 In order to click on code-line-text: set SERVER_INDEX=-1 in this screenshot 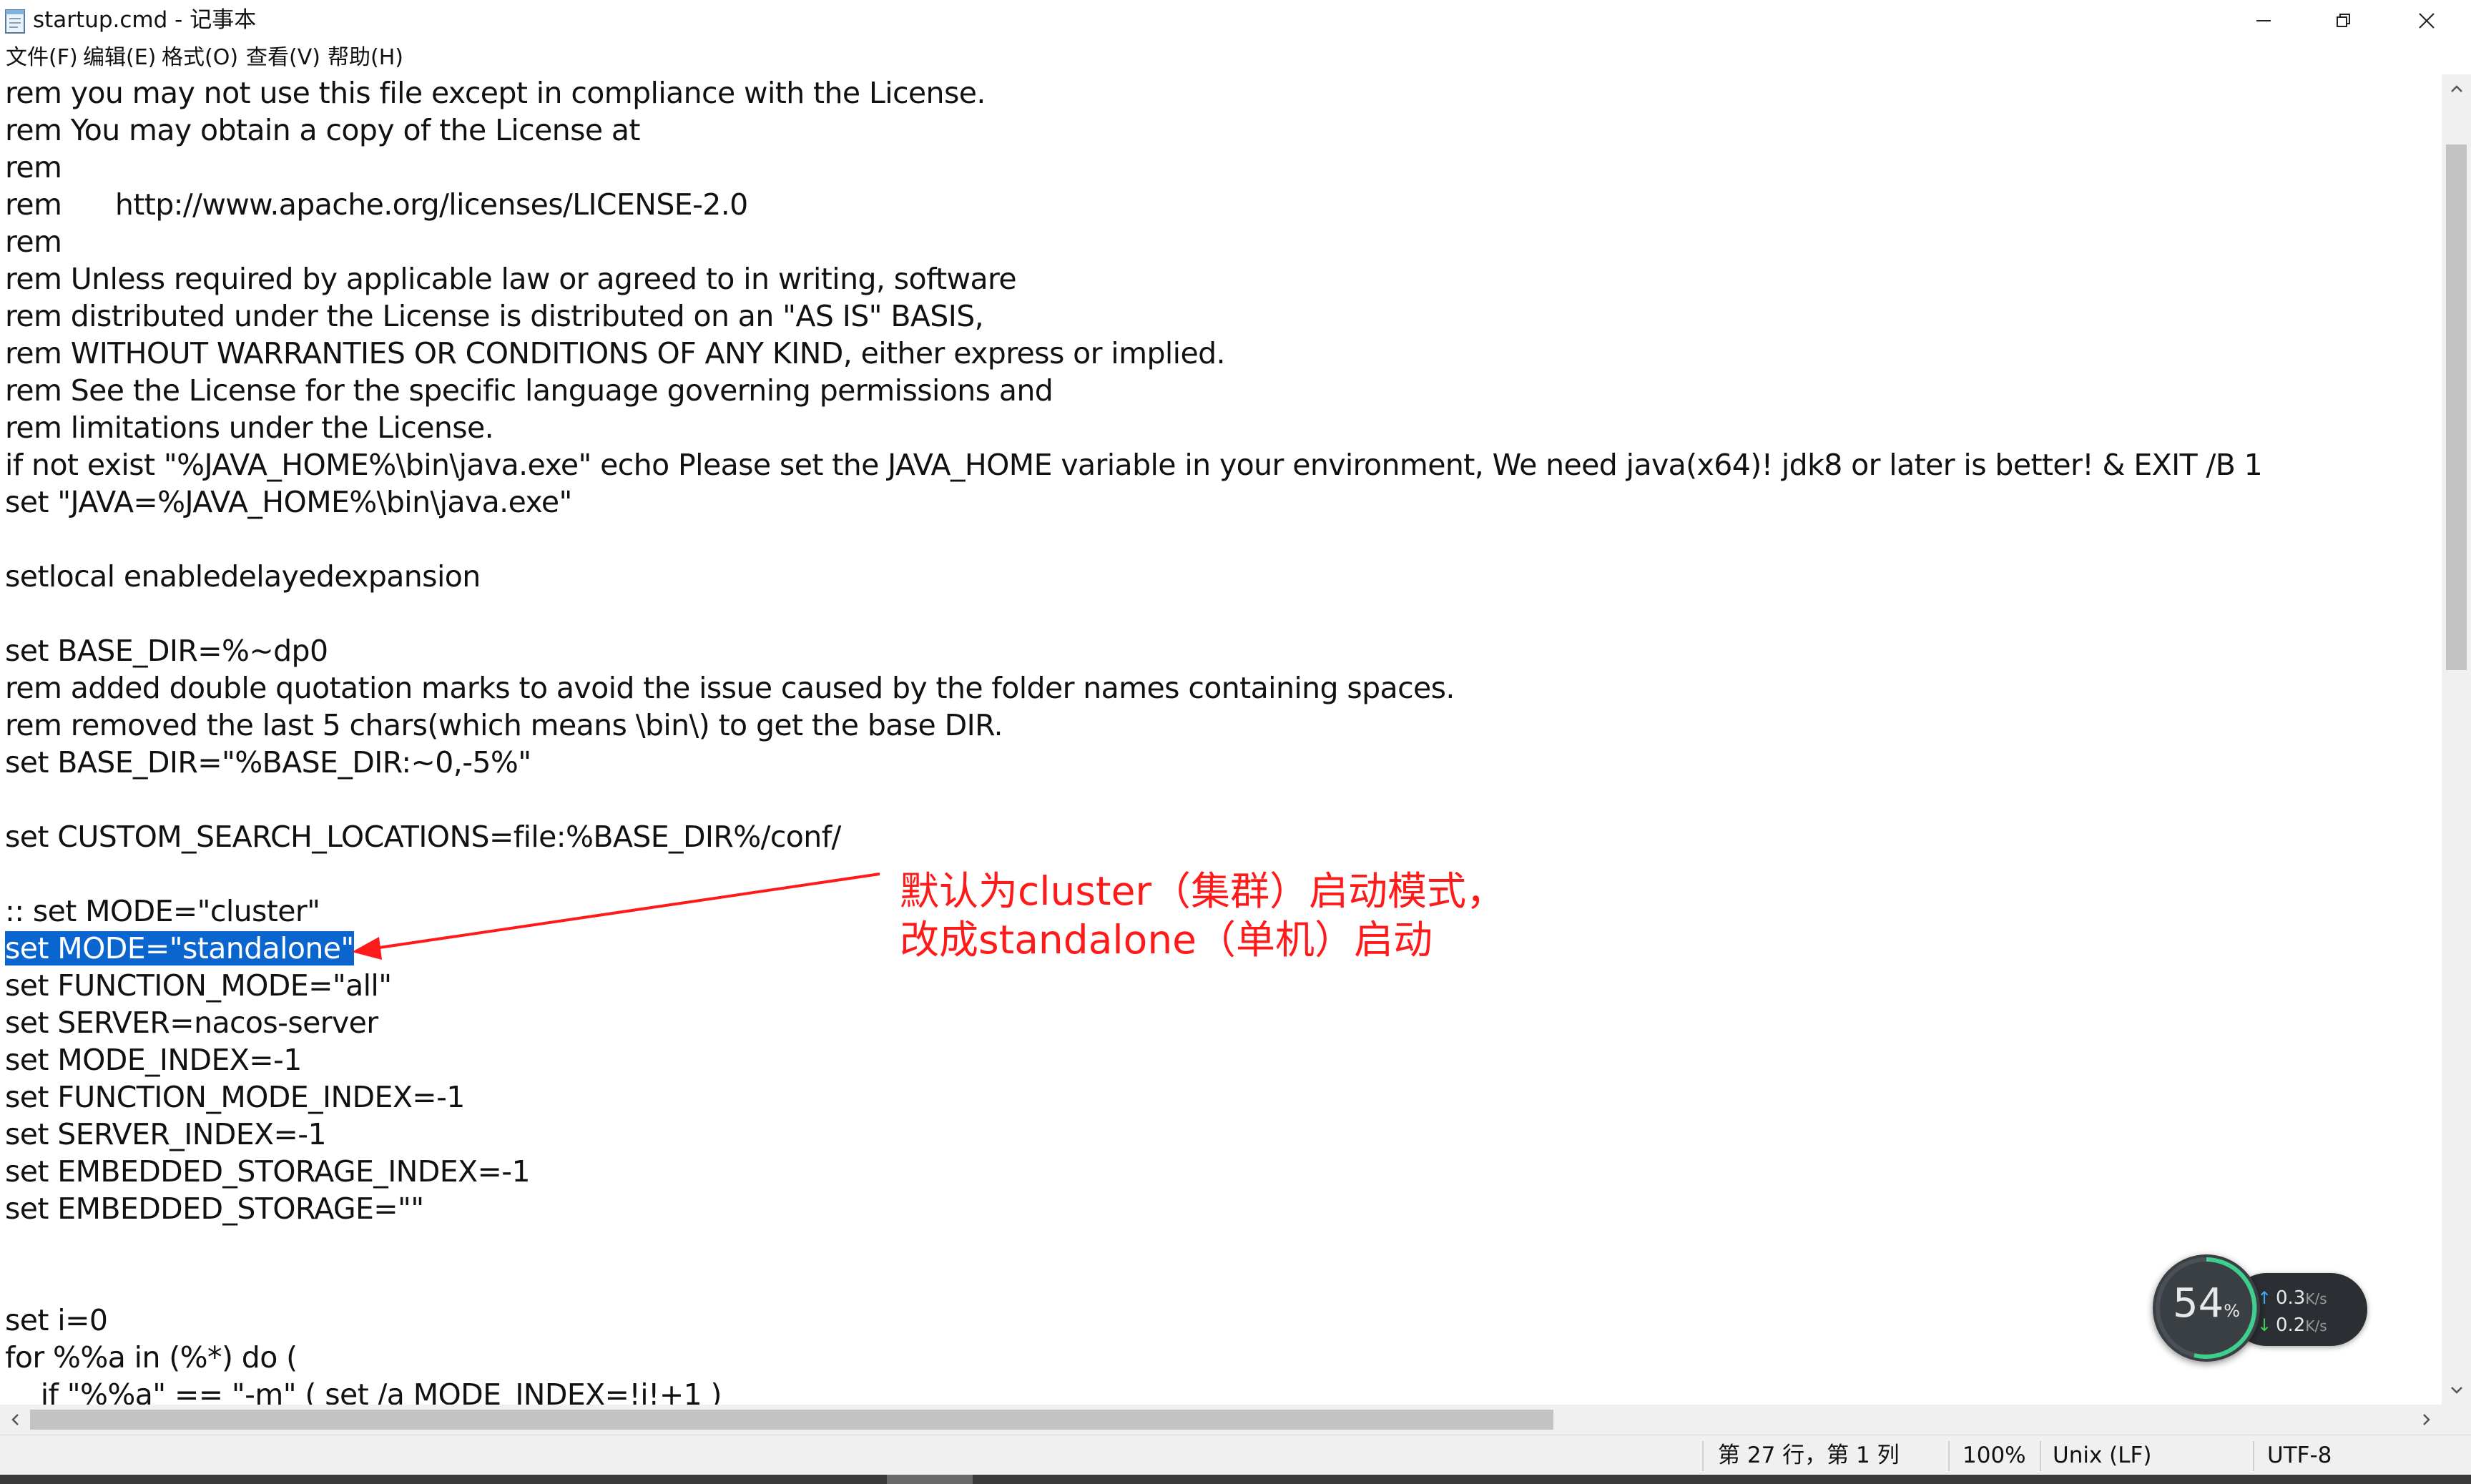, I will do `click(166, 1134)`.